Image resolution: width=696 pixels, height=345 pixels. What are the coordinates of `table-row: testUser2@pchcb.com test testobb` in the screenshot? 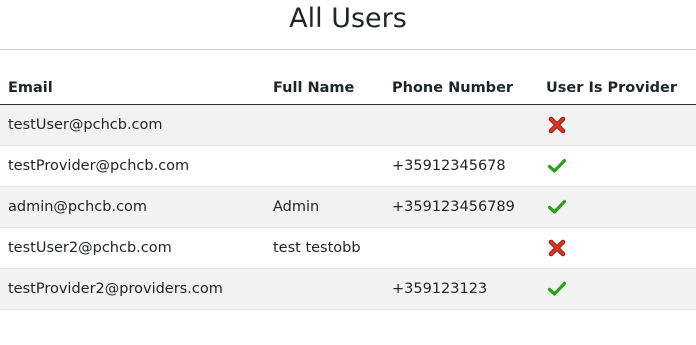 It's located at (348, 248).